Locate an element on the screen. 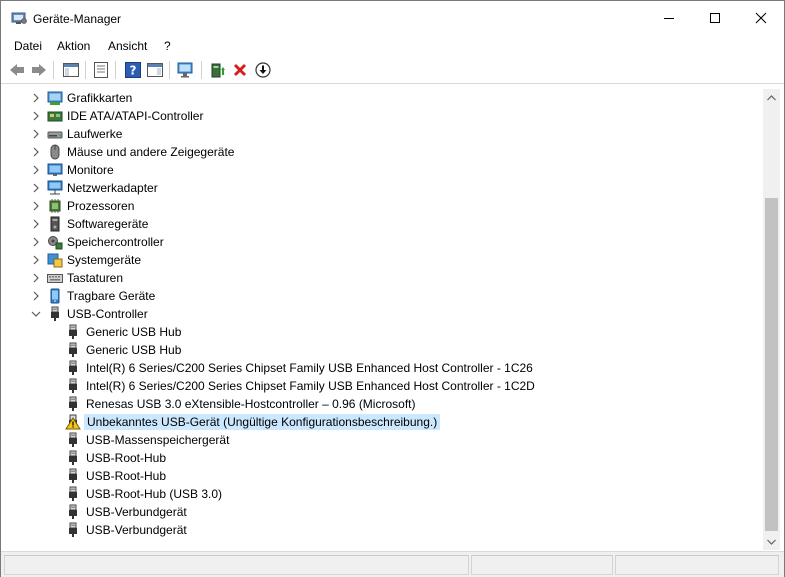  close-icon is located at coordinates (761, 18).